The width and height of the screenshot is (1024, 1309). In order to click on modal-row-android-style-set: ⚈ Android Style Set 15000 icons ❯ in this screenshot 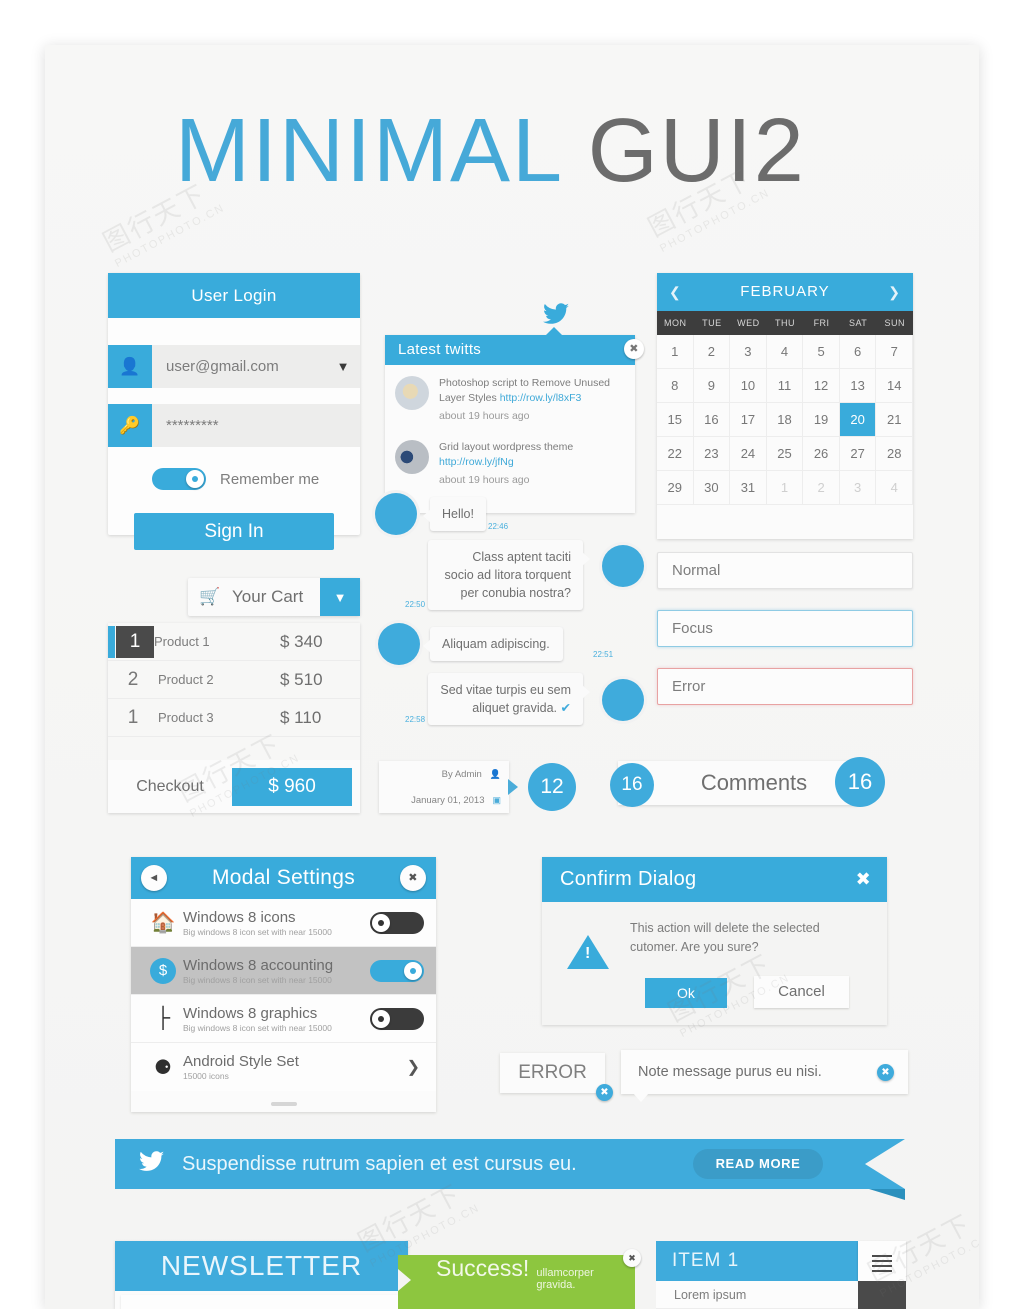, I will do `click(283, 1067)`.